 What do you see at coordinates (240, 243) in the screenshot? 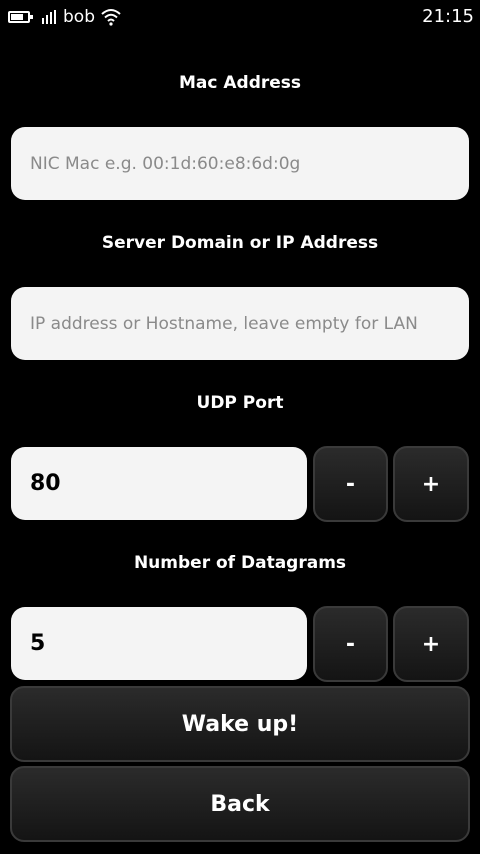
I see `server-label: Server Domain or IP Address` at bounding box center [240, 243].